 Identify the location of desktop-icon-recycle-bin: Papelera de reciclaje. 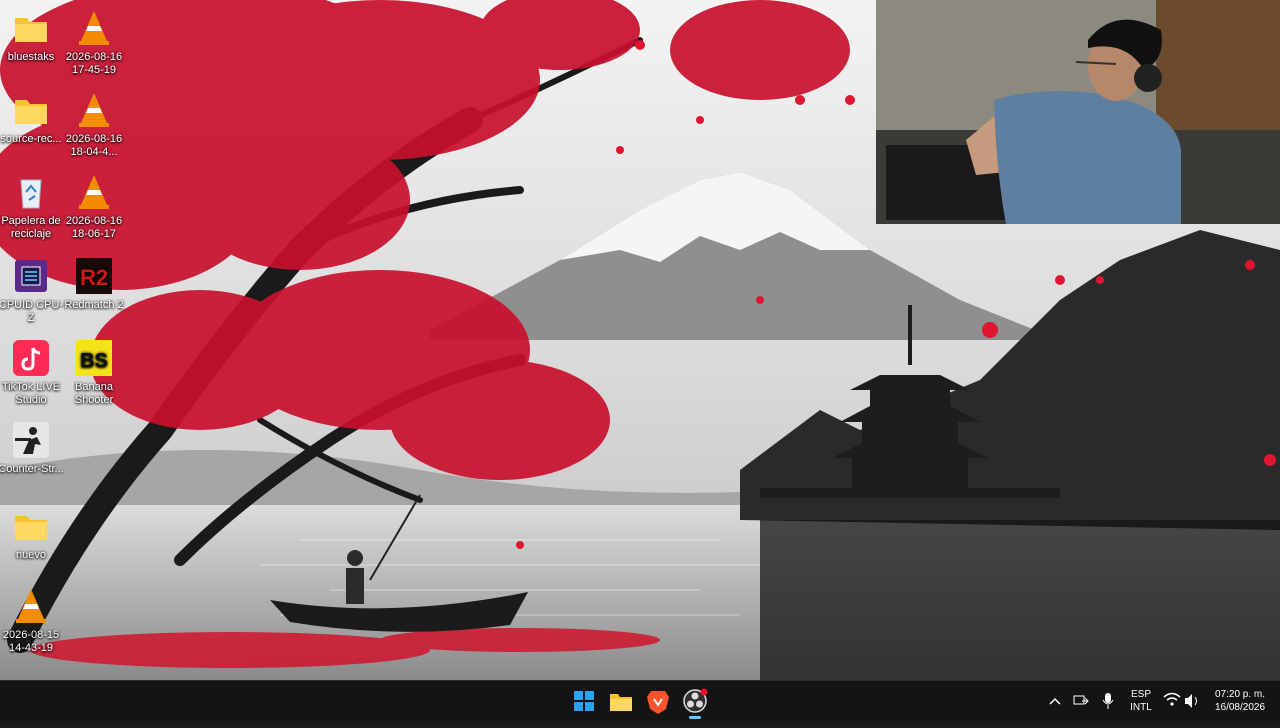
(32, 206).